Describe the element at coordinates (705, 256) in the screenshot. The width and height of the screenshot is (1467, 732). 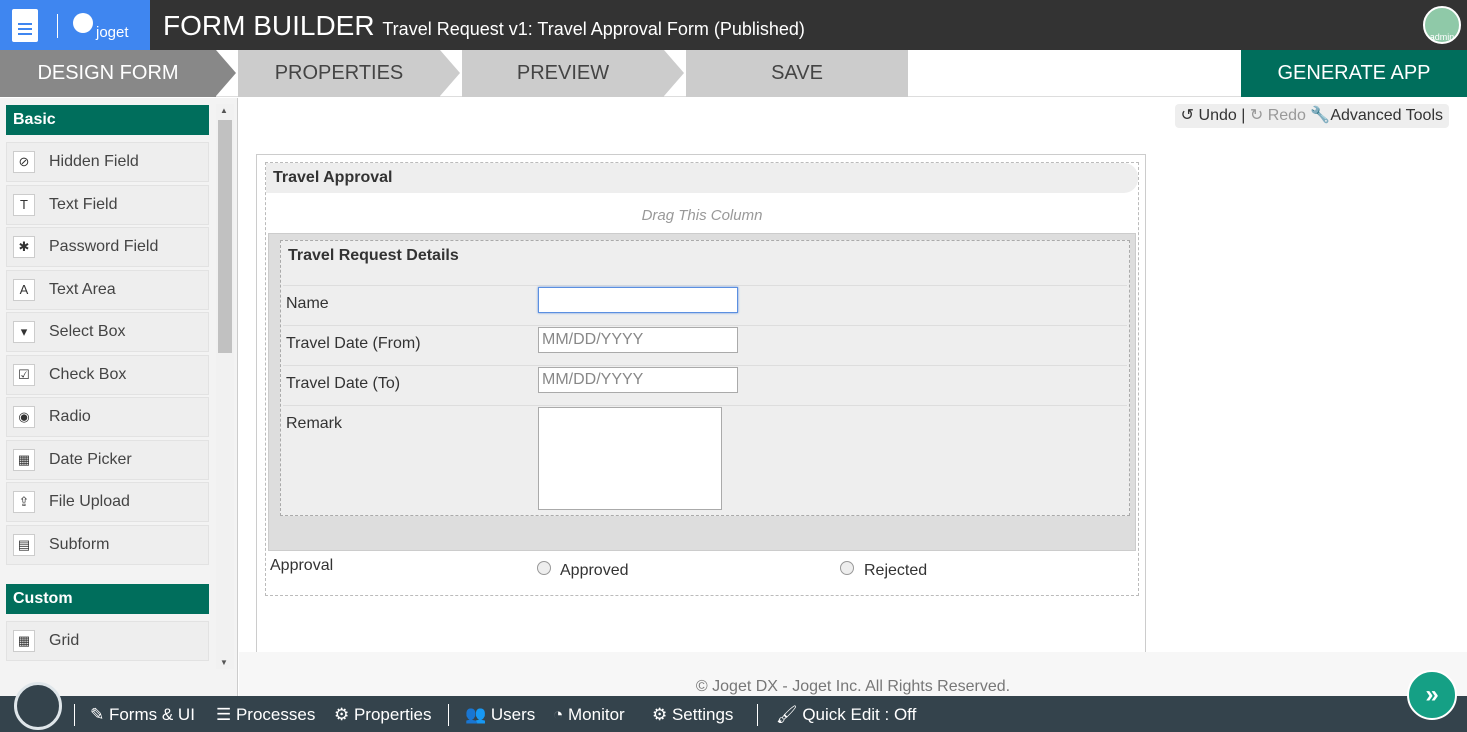
I see `section-title: Travel Request Details` at that location.